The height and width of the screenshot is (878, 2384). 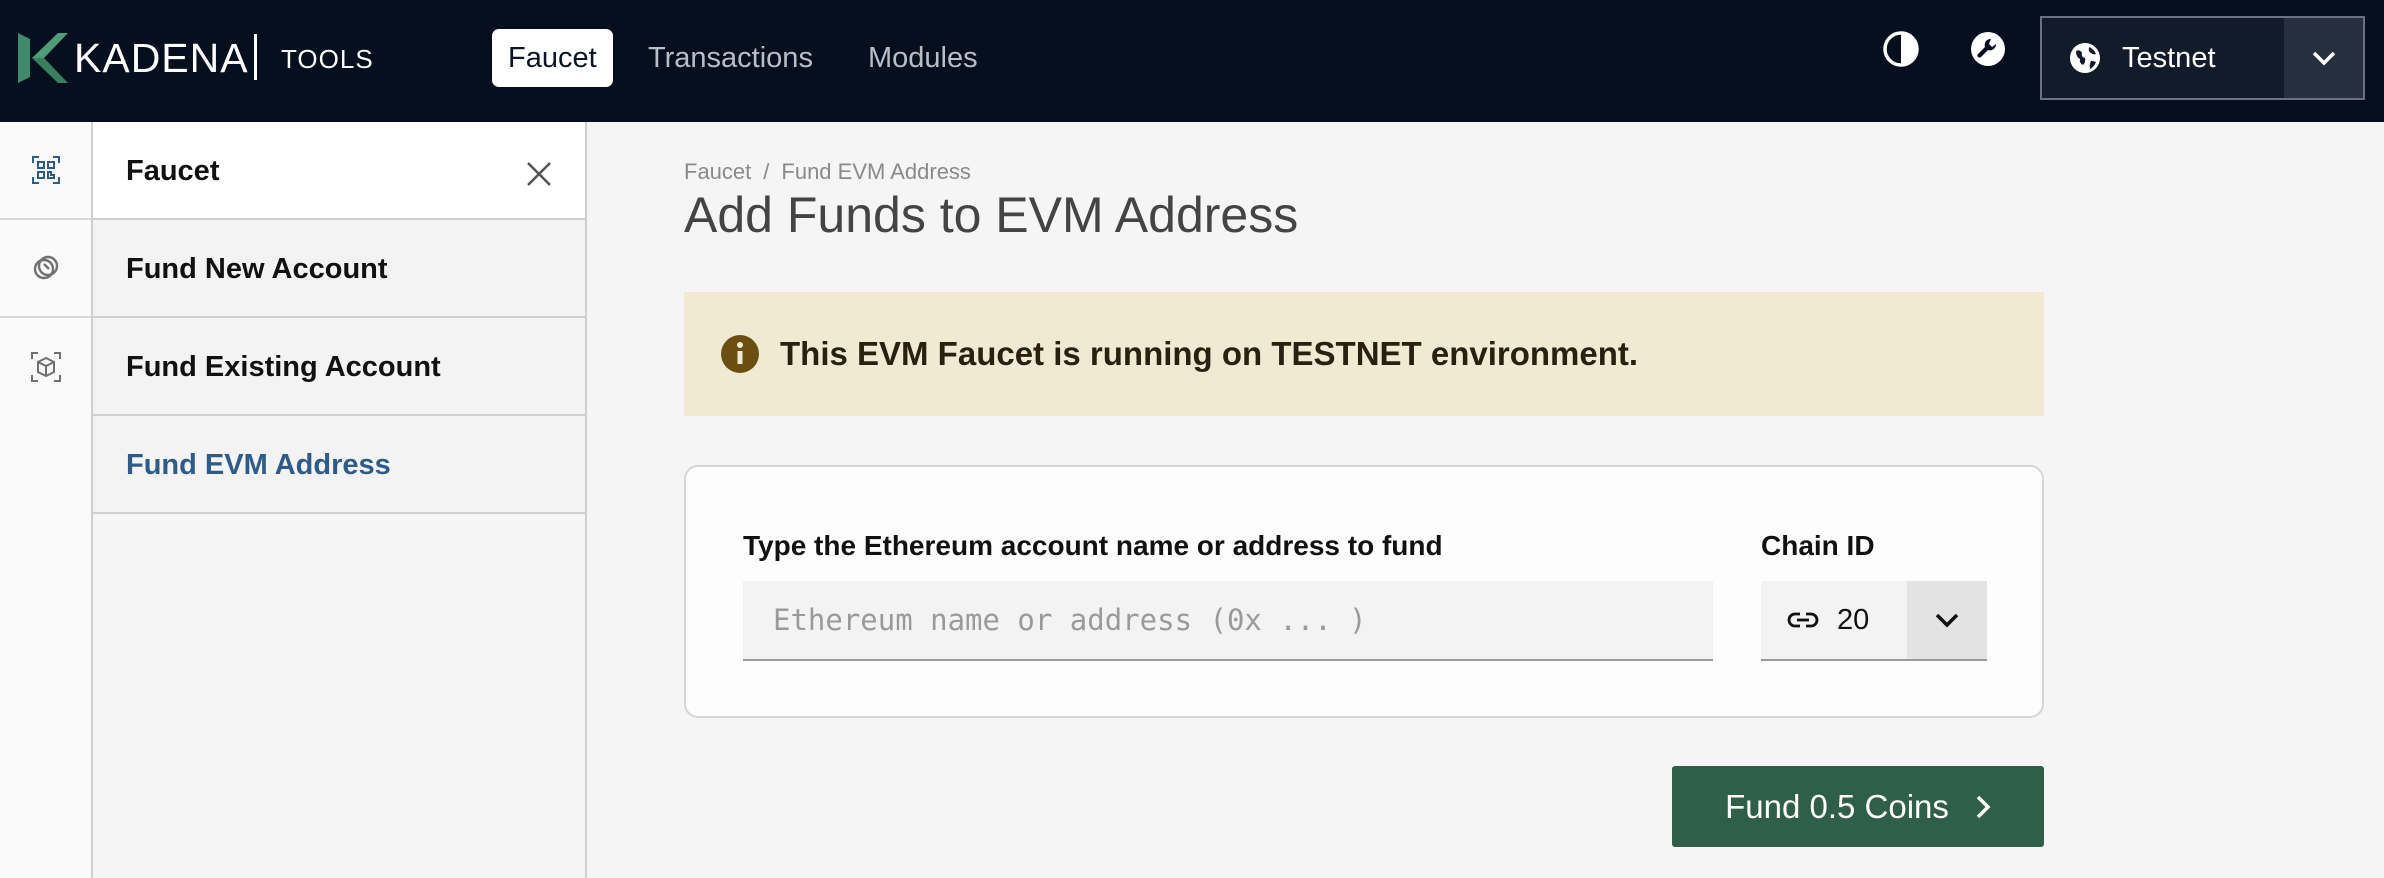 What do you see at coordinates (255, 57) in the screenshot?
I see `logo-divider` at bounding box center [255, 57].